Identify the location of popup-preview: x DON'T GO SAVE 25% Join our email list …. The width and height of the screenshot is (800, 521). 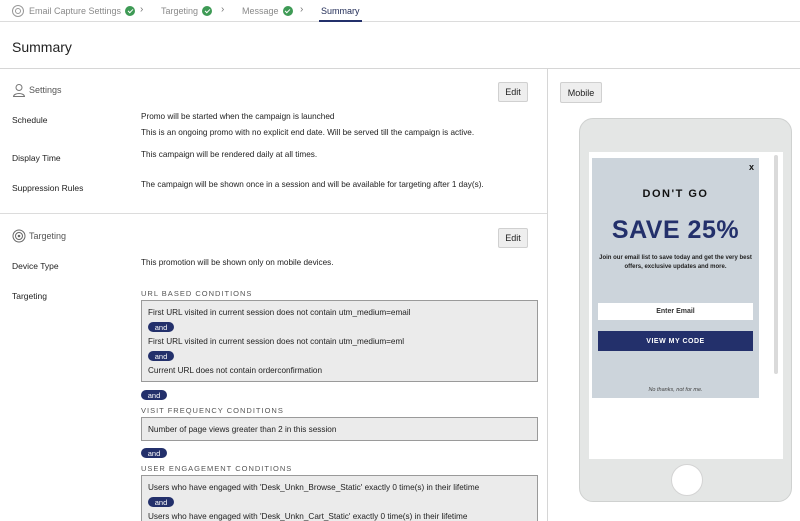
(675, 278).